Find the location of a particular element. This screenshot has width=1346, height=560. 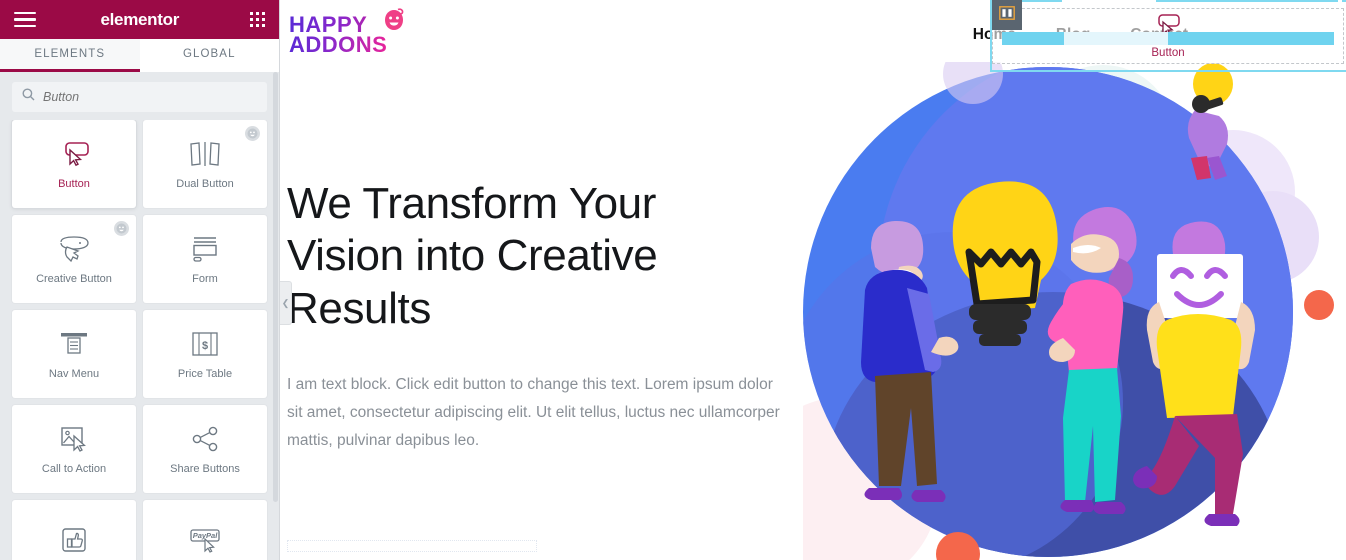

panel-collapse-handle: ❮ is located at coordinates (286, 303).